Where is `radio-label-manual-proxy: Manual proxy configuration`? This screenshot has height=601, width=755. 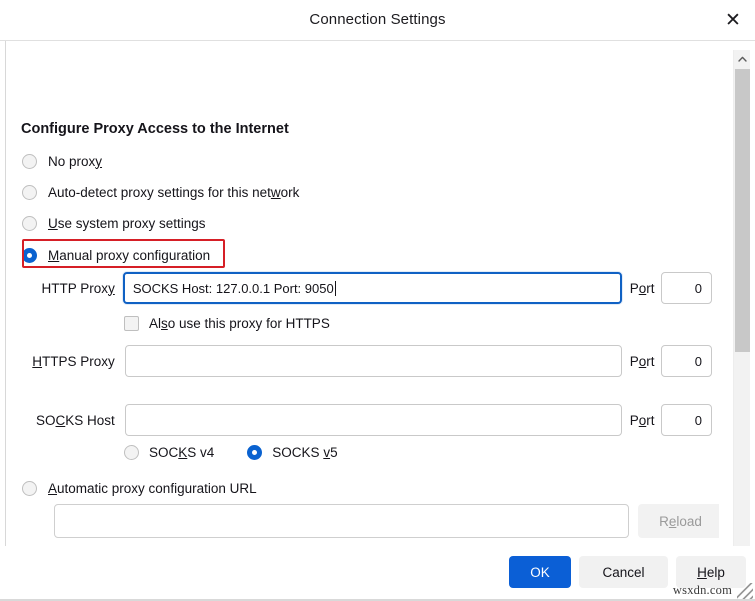
radio-label-manual-proxy: Manual proxy configuration is located at coordinates (129, 255).